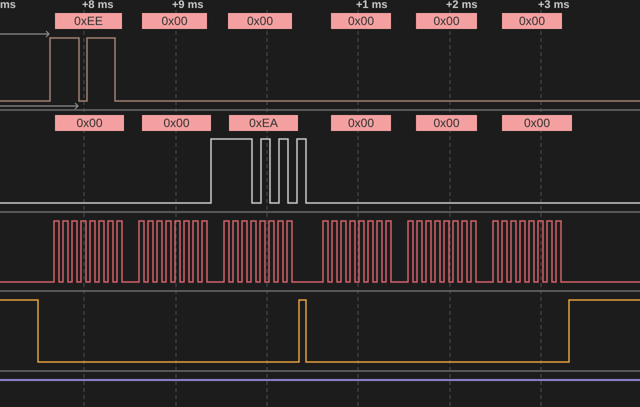  What do you see at coordinates (188, 5) in the screenshot?
I see `time-label: +9 ms` at bounding box center [188, 5].